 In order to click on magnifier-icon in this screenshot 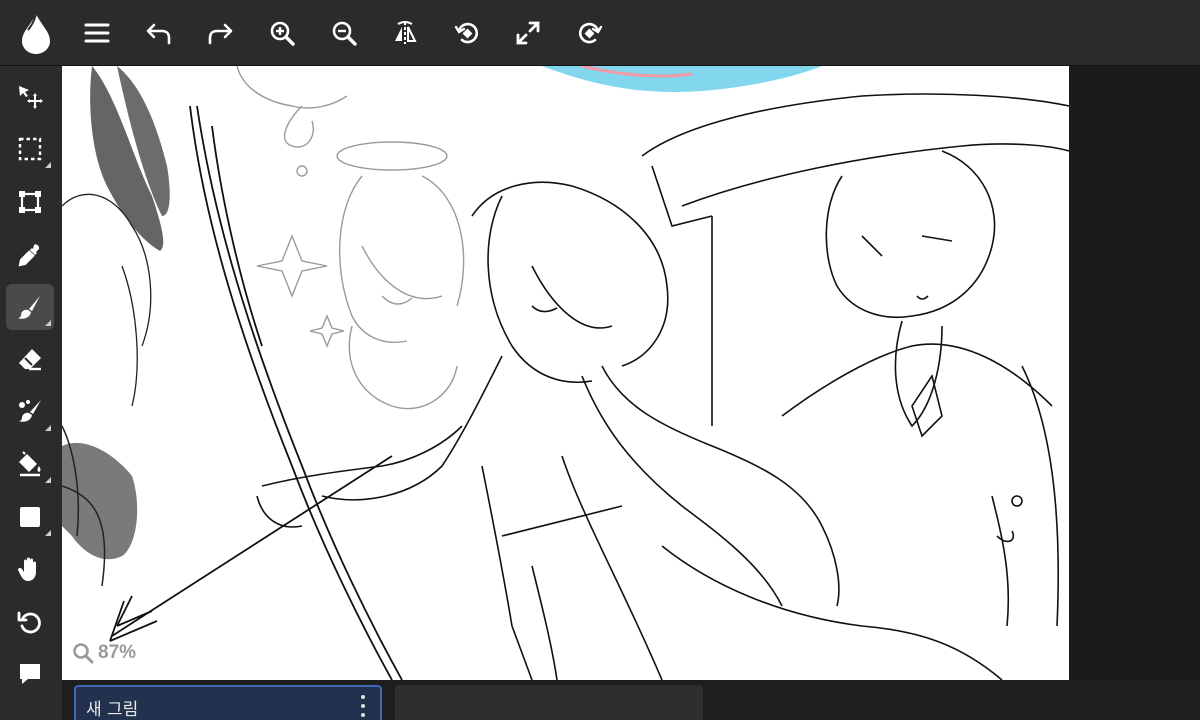, I will do `click(83, 653)`.